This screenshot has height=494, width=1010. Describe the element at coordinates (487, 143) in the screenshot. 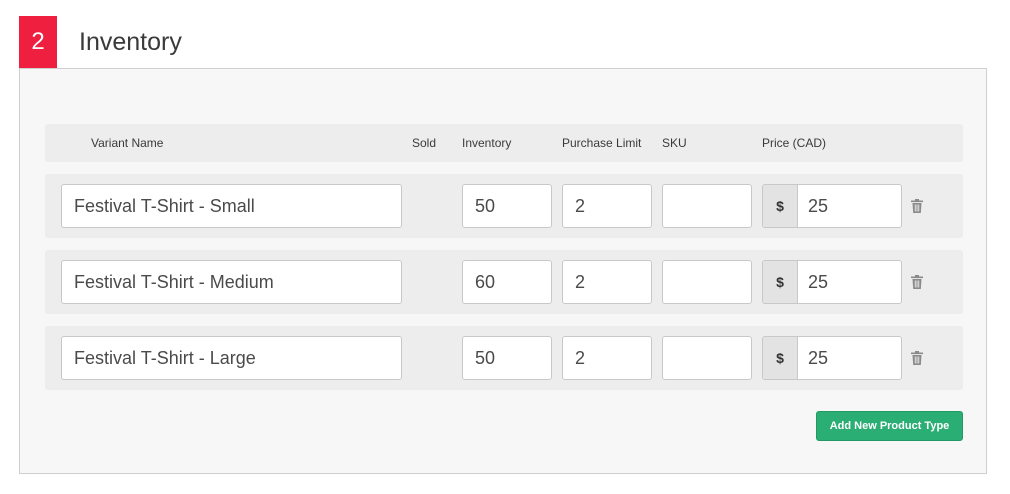

I see `header-inventory: Inventory` at that location.